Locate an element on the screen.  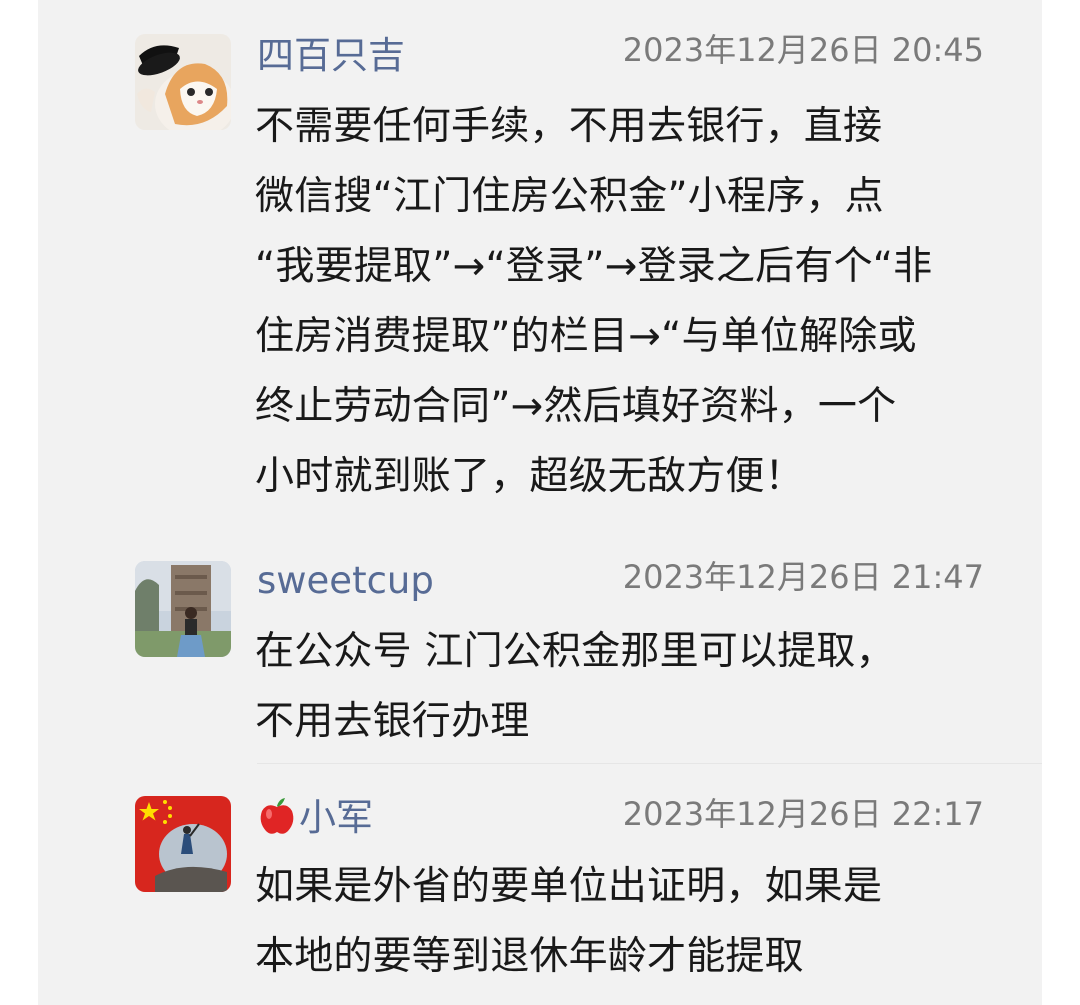
comment-text: 如果是外省的要单位出证明，如果是 本地的要等到退休年龄才能提取 is located at coordinates (640, 922).